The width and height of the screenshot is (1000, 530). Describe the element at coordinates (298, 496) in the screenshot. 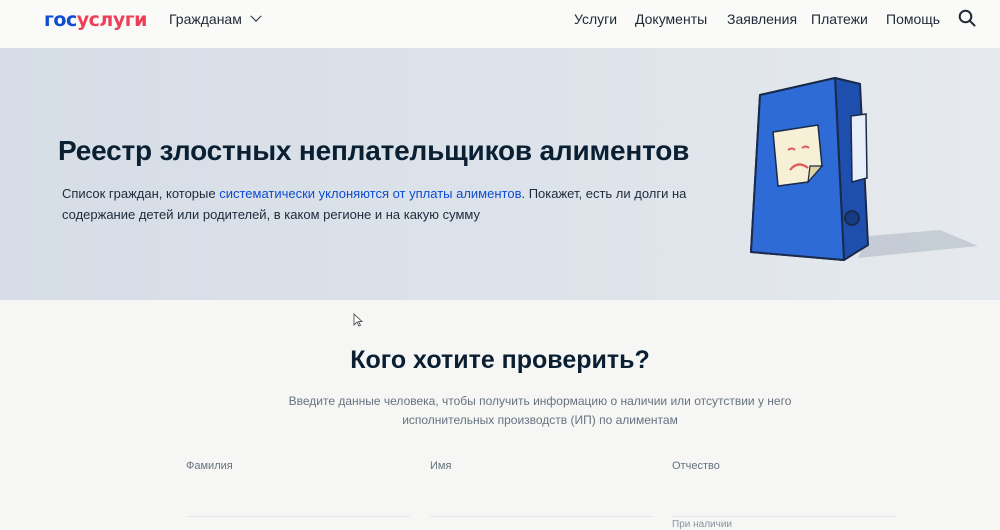

I see `surname-input` at that location.